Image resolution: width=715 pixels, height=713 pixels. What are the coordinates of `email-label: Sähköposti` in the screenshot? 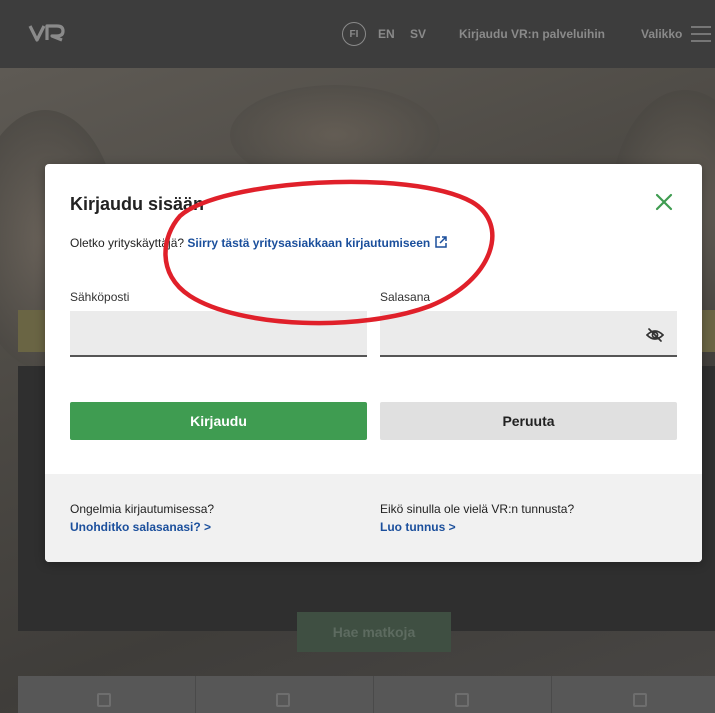 It's located at (100, 297).